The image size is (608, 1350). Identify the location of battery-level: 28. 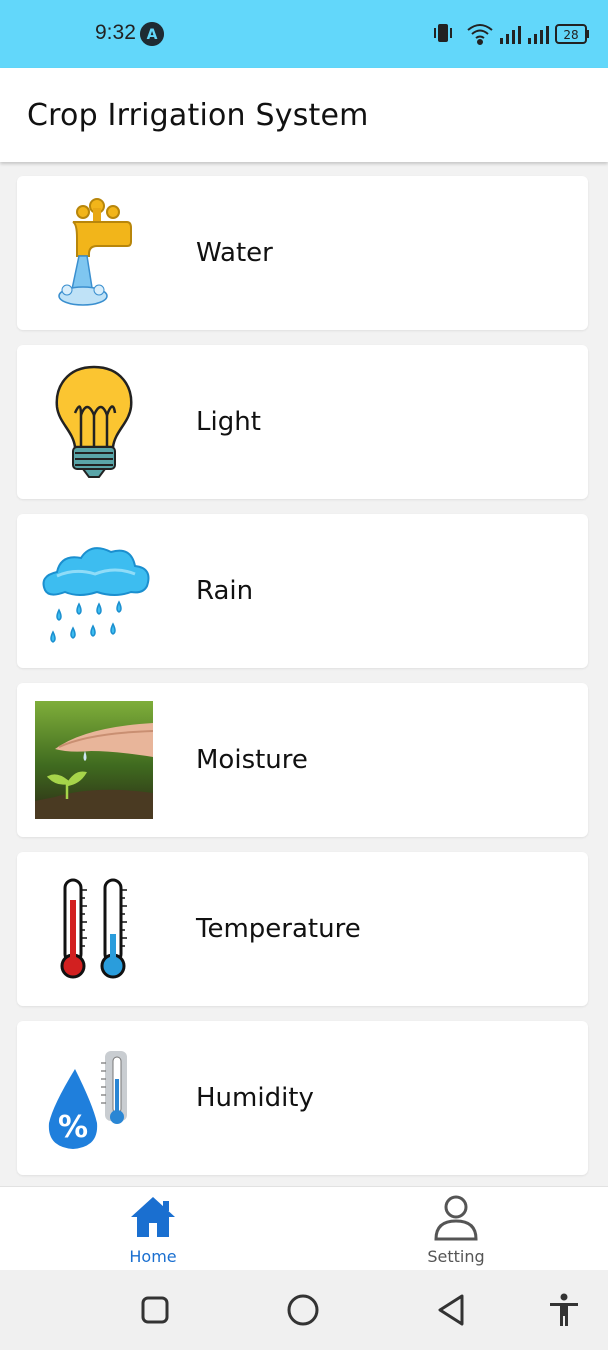
(570, 35).